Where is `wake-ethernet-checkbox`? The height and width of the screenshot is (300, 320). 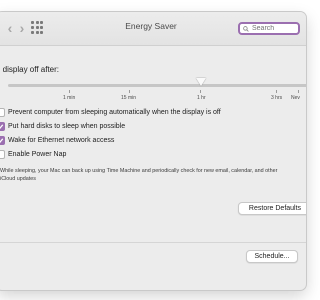 wake-ethernet-checkbox is located at coordinates (2, 140).